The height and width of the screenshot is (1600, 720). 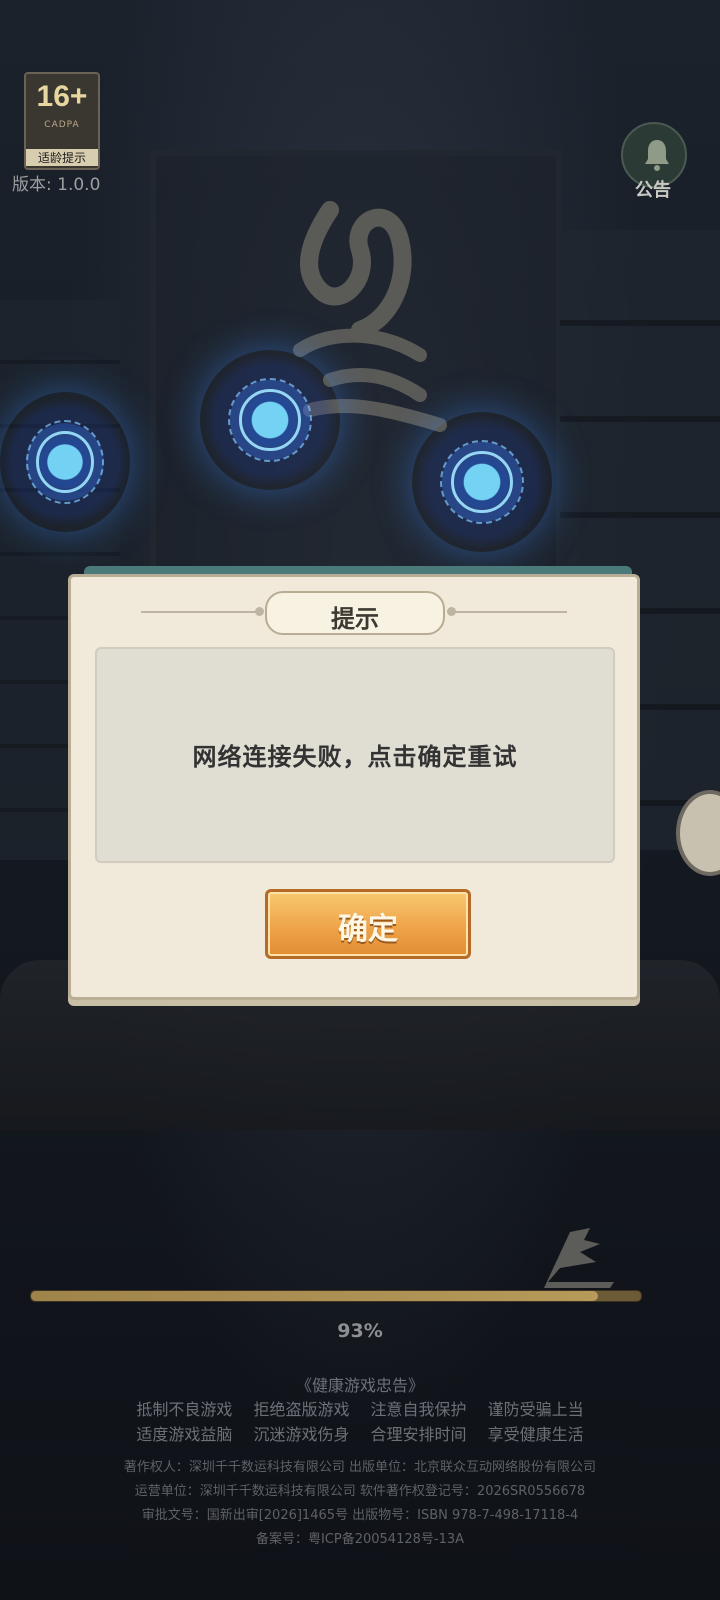 What do you see at coordinates (184, 1409) in the screenshot?
I see `health-notice-item: 抵制不良游戏` at bounding box center [184, 1409].